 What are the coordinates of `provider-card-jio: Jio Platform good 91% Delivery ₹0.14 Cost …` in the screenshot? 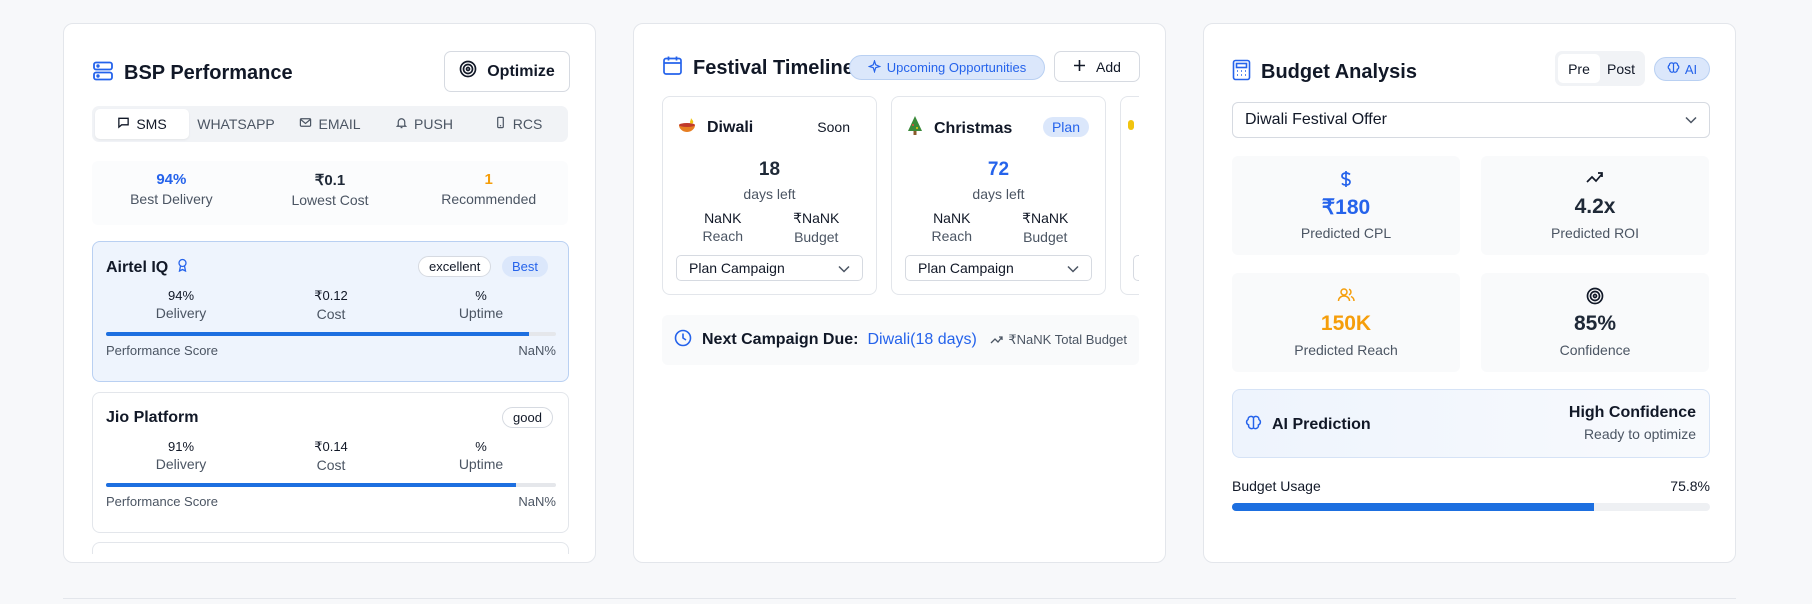 It's located at (330, 462).